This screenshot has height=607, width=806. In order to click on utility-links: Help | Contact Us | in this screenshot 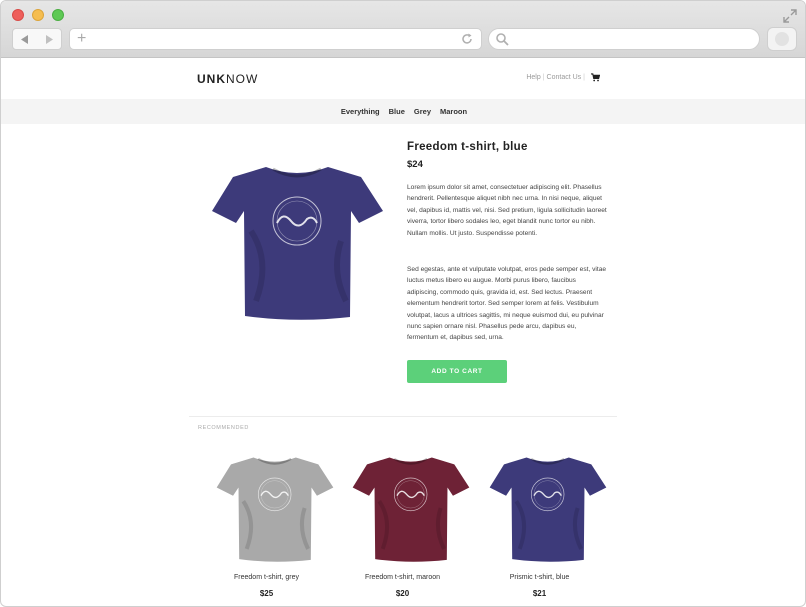, I will do `click(563, 77)`.